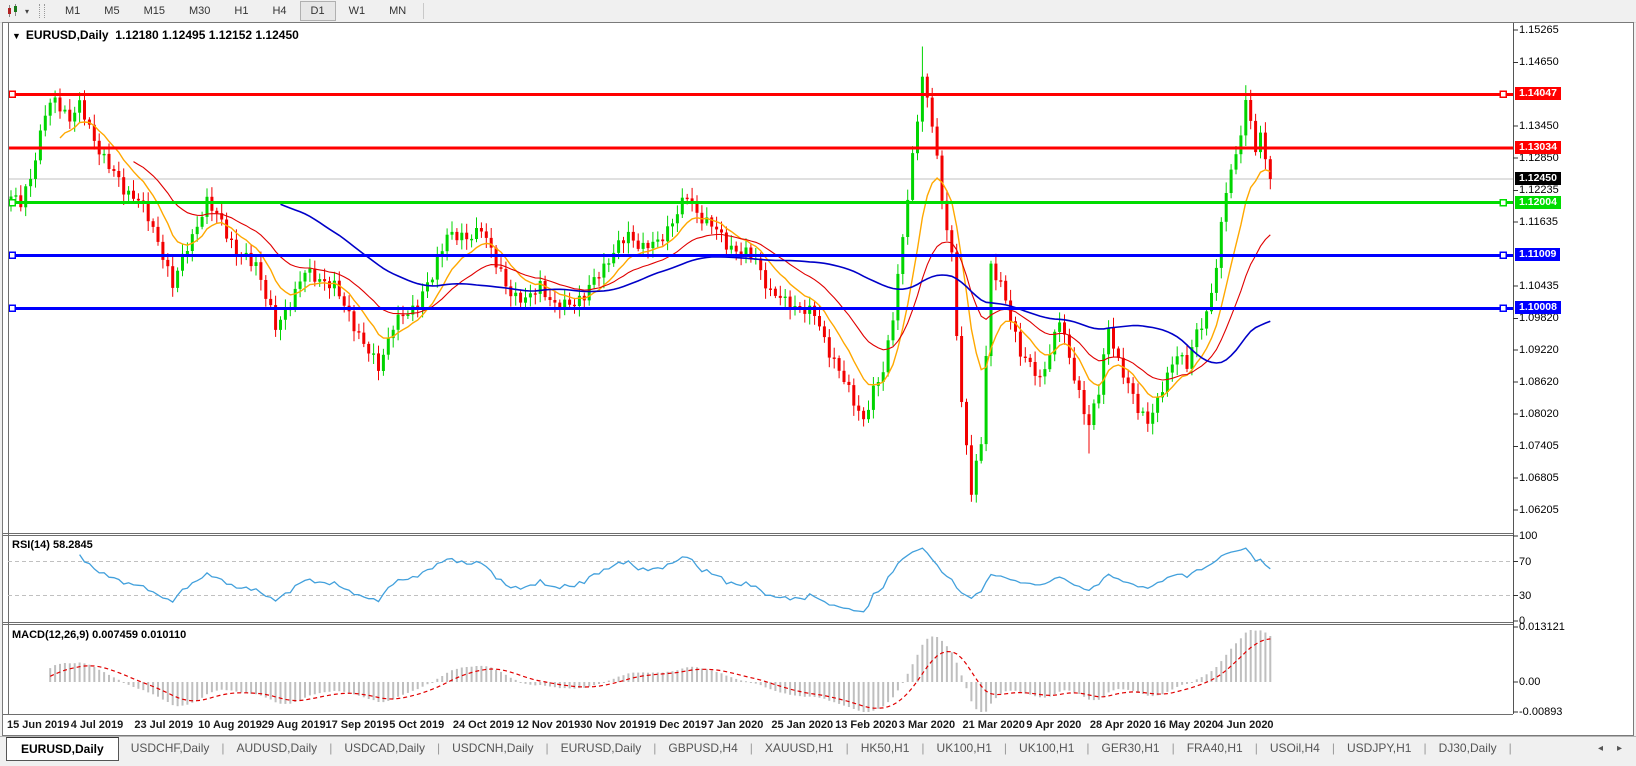 This screenshot has height=766, width=1636. I want to click on price-badge-1.12004: 1.12004, so click(1538, 202).